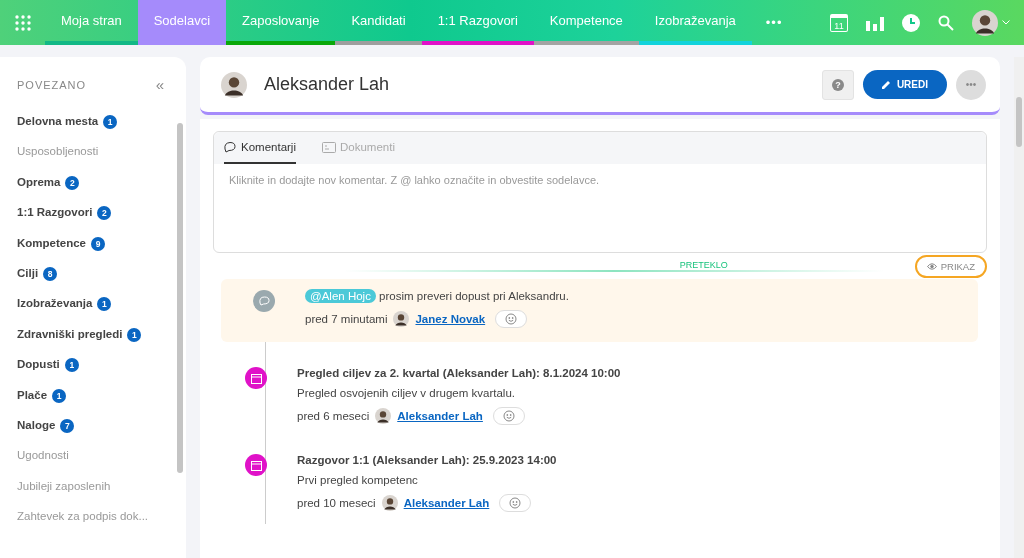 The height and width of the screenshot is (558, 1024). What do you see at coordinates (101, 251) in the screenshot?
I see `sidebar-item: Kompetence 9` at bounding box center [101, 251].